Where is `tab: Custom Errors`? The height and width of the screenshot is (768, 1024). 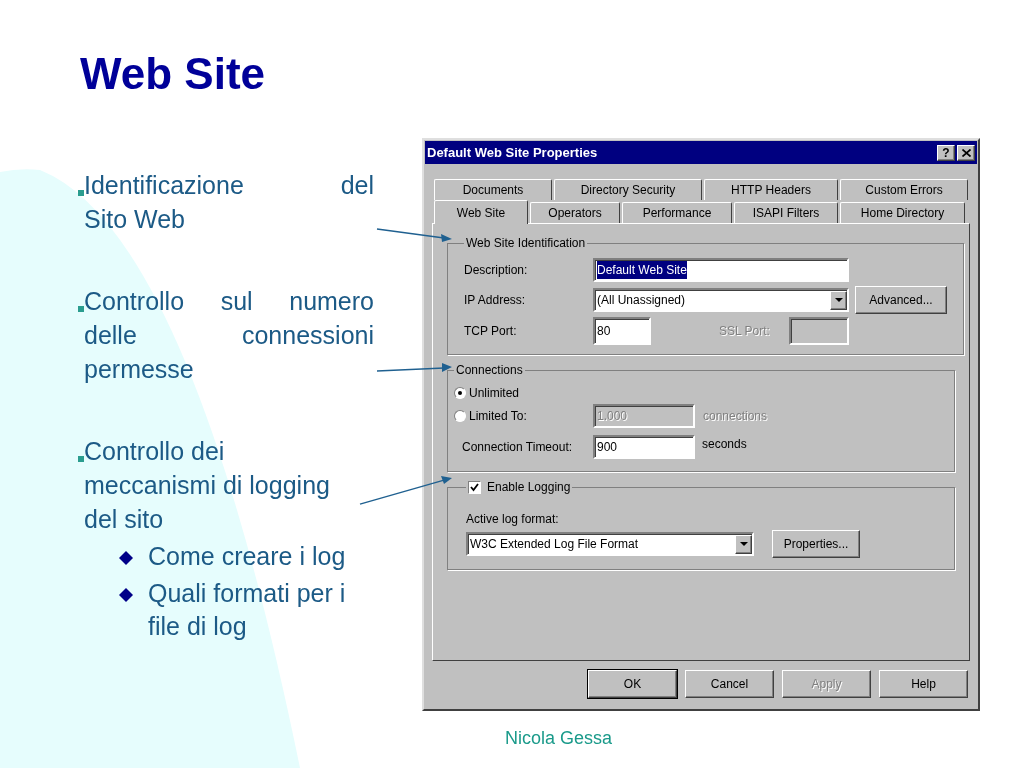
tab: Custom Errors is located at coordinates (904, 189).